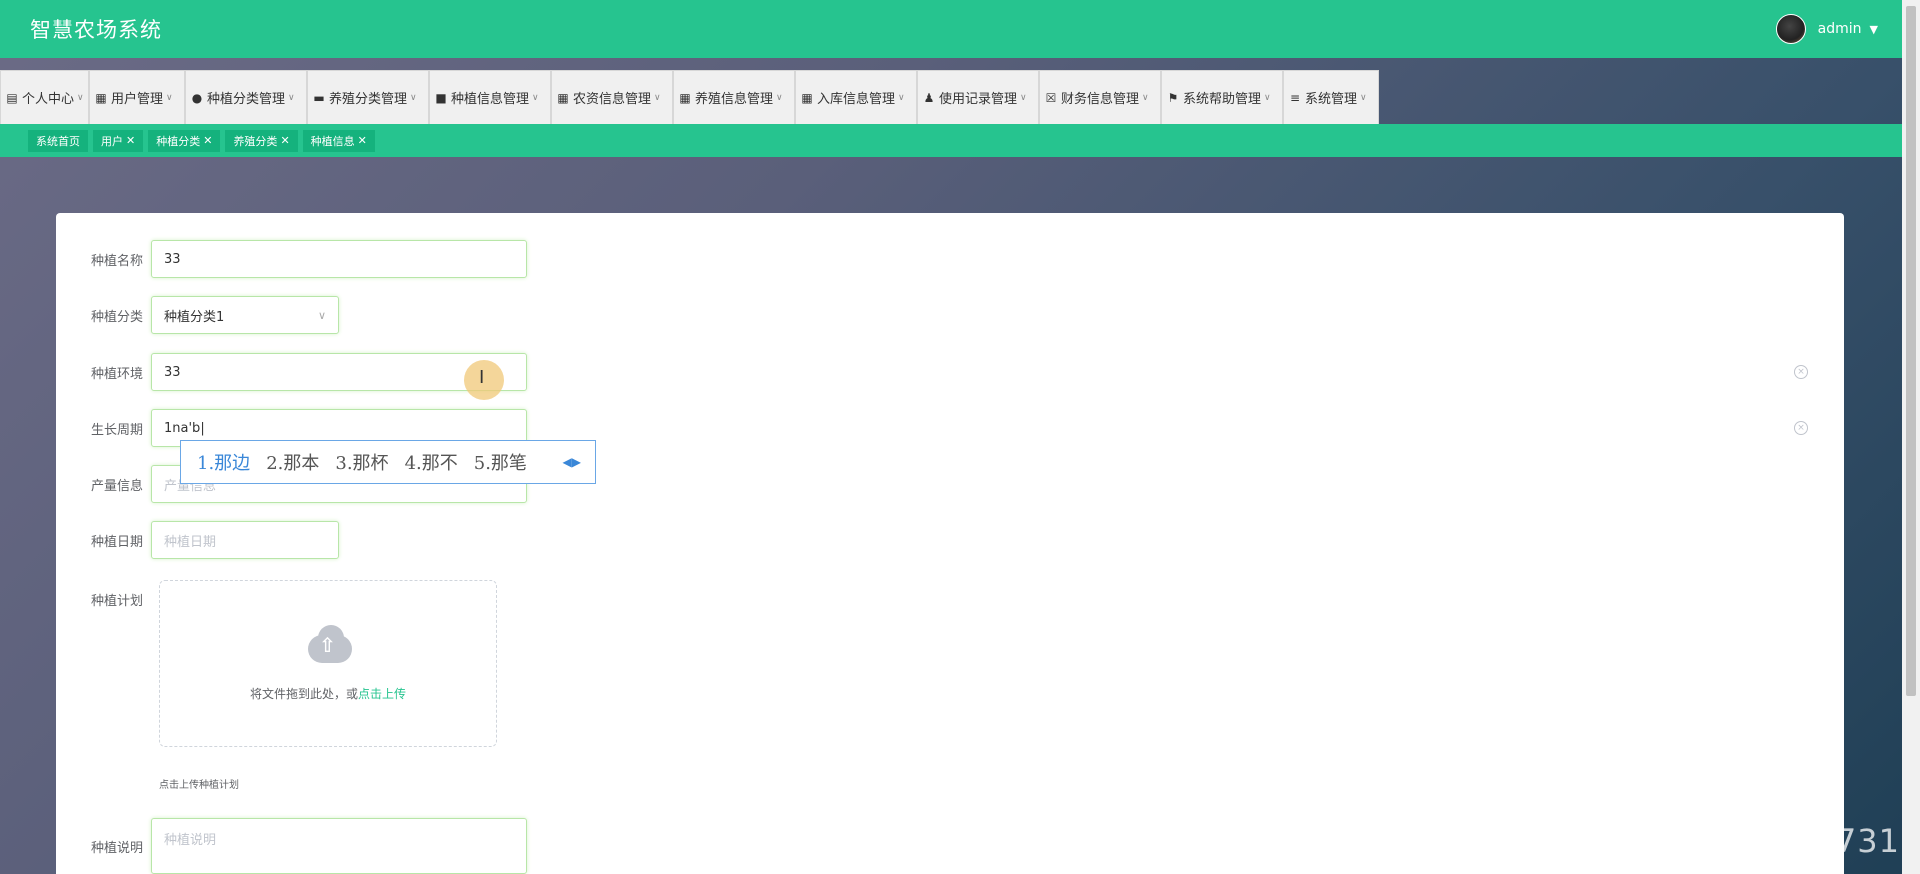 Image resolution: width=1920 pixels, height=874 pixels. What do you see at coordinates (116, 486) in the screenshot?
I see `yield-label: 产量信息` at bounding box center [116, 486].